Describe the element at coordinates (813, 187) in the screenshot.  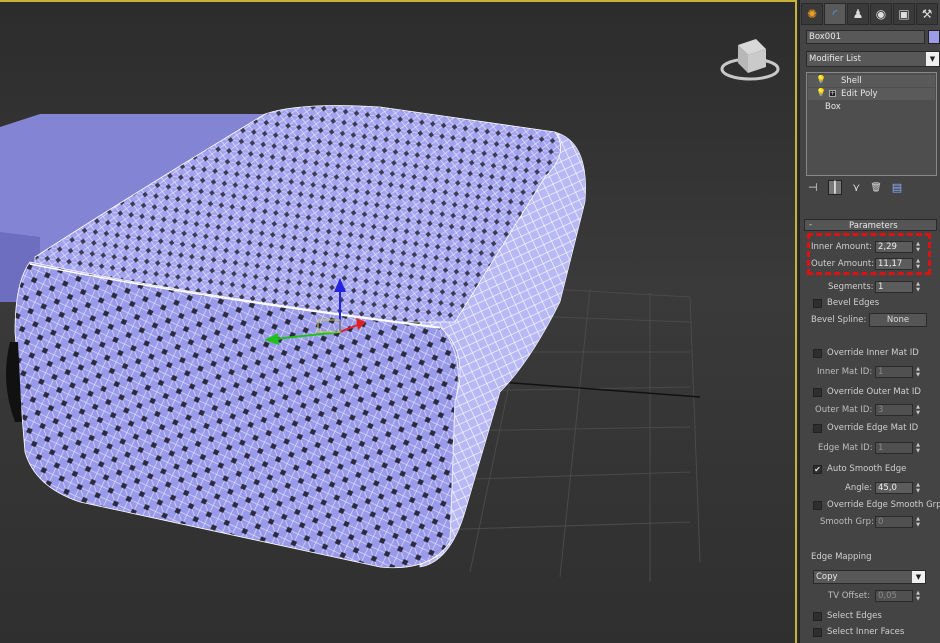
I see `pin-stack-icon: ⊣` at that location.